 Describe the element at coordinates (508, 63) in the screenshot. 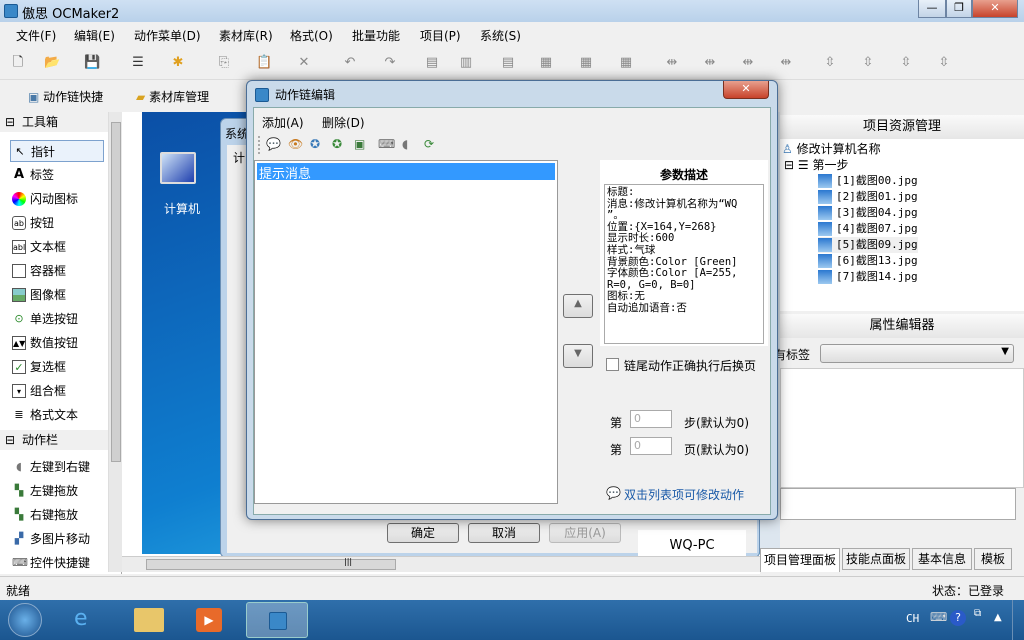

I see `align-right-icon: ▤` at that location.